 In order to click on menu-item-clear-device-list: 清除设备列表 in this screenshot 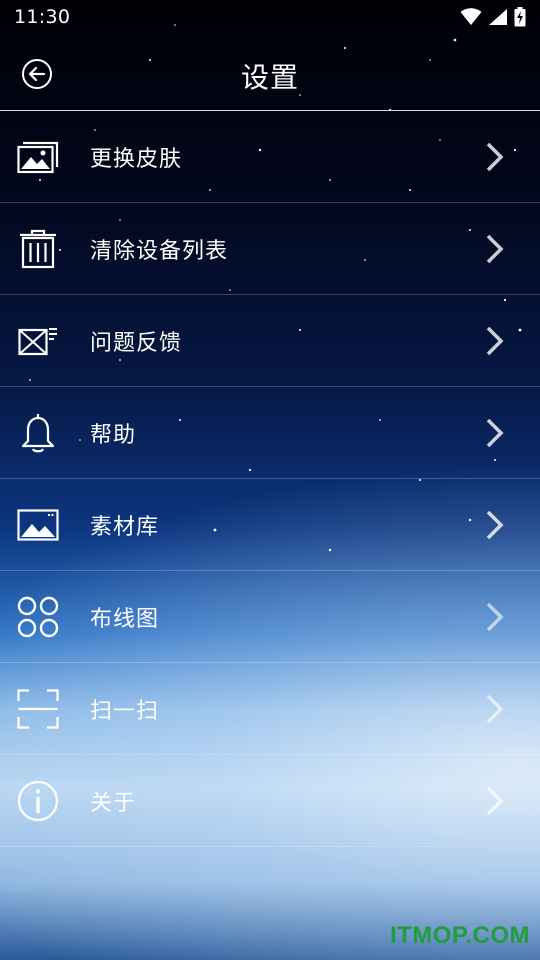, I will do `click(270, 249)`.